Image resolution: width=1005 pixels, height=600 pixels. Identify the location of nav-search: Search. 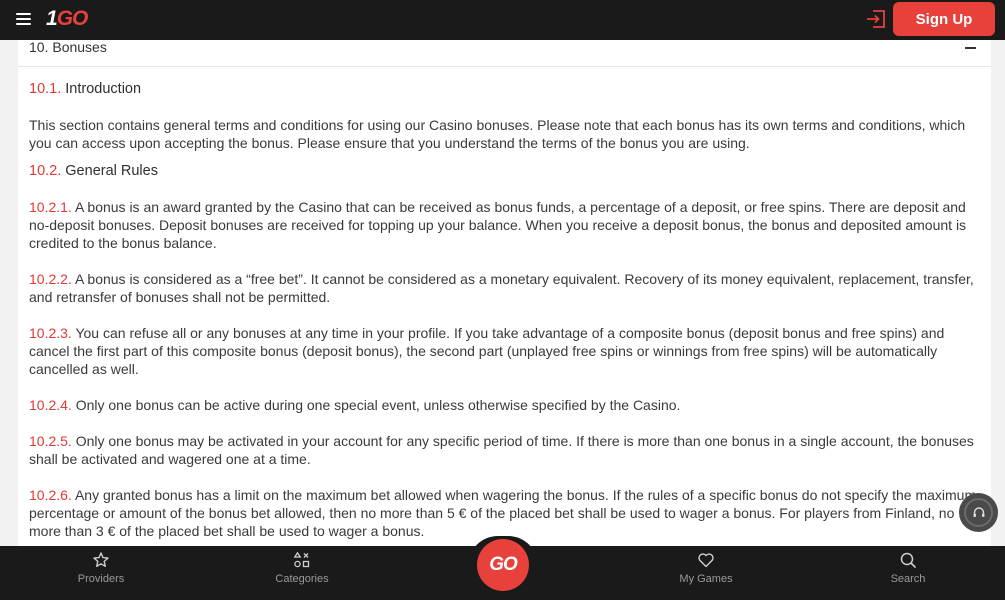
(908, 573).